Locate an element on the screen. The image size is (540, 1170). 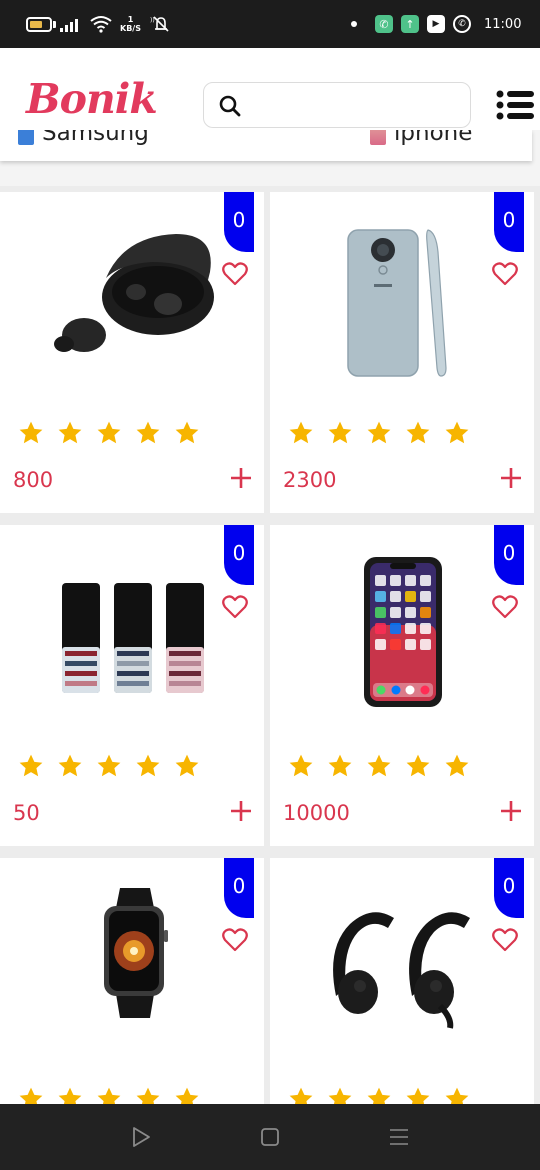
keypad-phones-image is located at coordinates (135, 635).